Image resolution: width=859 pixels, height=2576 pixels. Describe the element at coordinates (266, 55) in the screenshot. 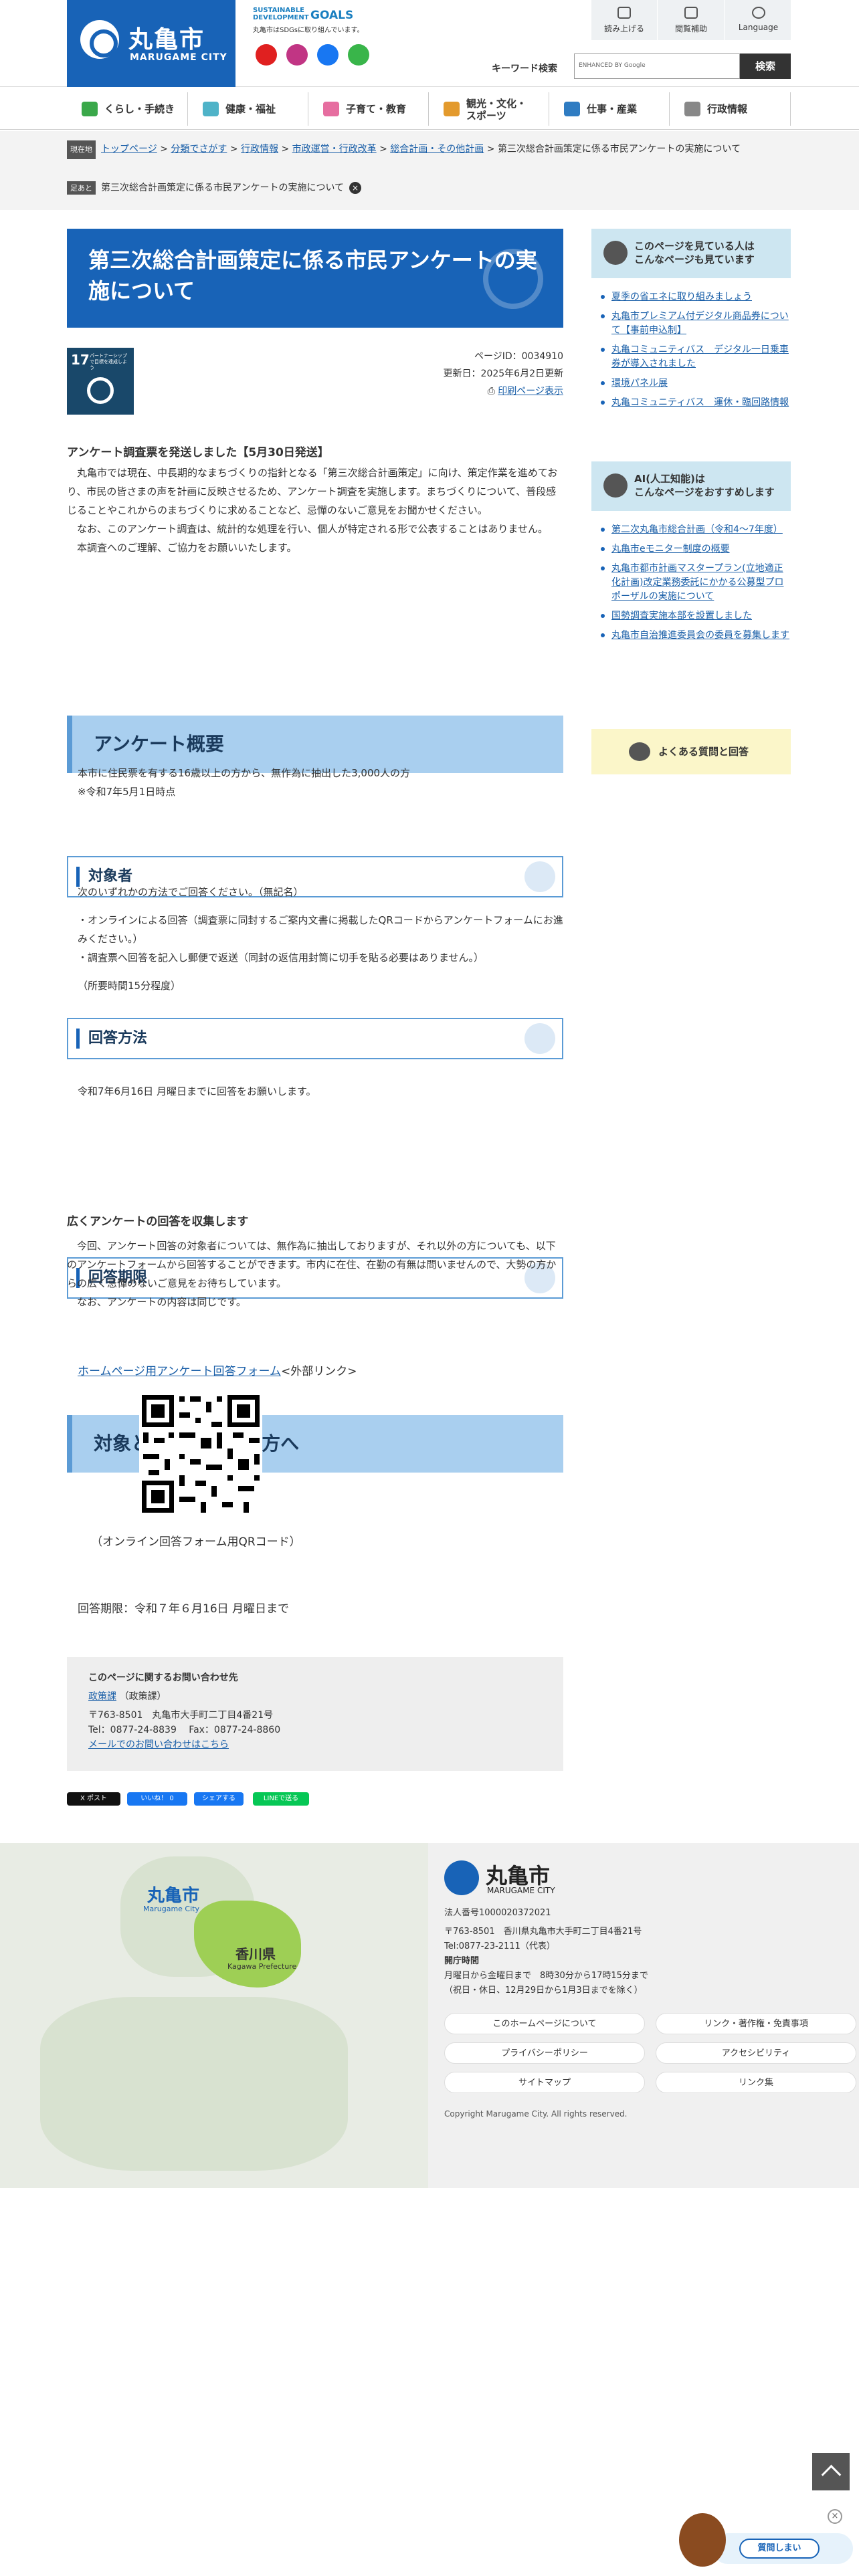

I see `youtube-icon` at that location.